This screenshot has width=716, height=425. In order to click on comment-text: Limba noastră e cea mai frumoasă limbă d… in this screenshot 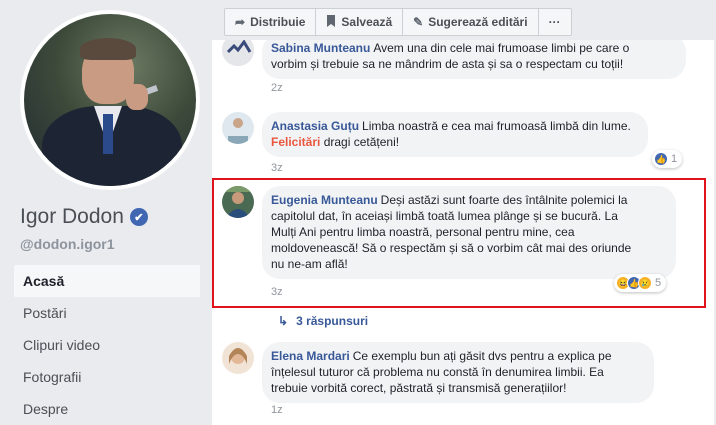, I will do `click(496, 126)`.